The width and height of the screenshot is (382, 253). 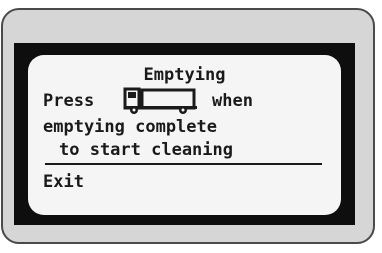 I want to click on instruction-when-text: when, so click(x=232, y=101).